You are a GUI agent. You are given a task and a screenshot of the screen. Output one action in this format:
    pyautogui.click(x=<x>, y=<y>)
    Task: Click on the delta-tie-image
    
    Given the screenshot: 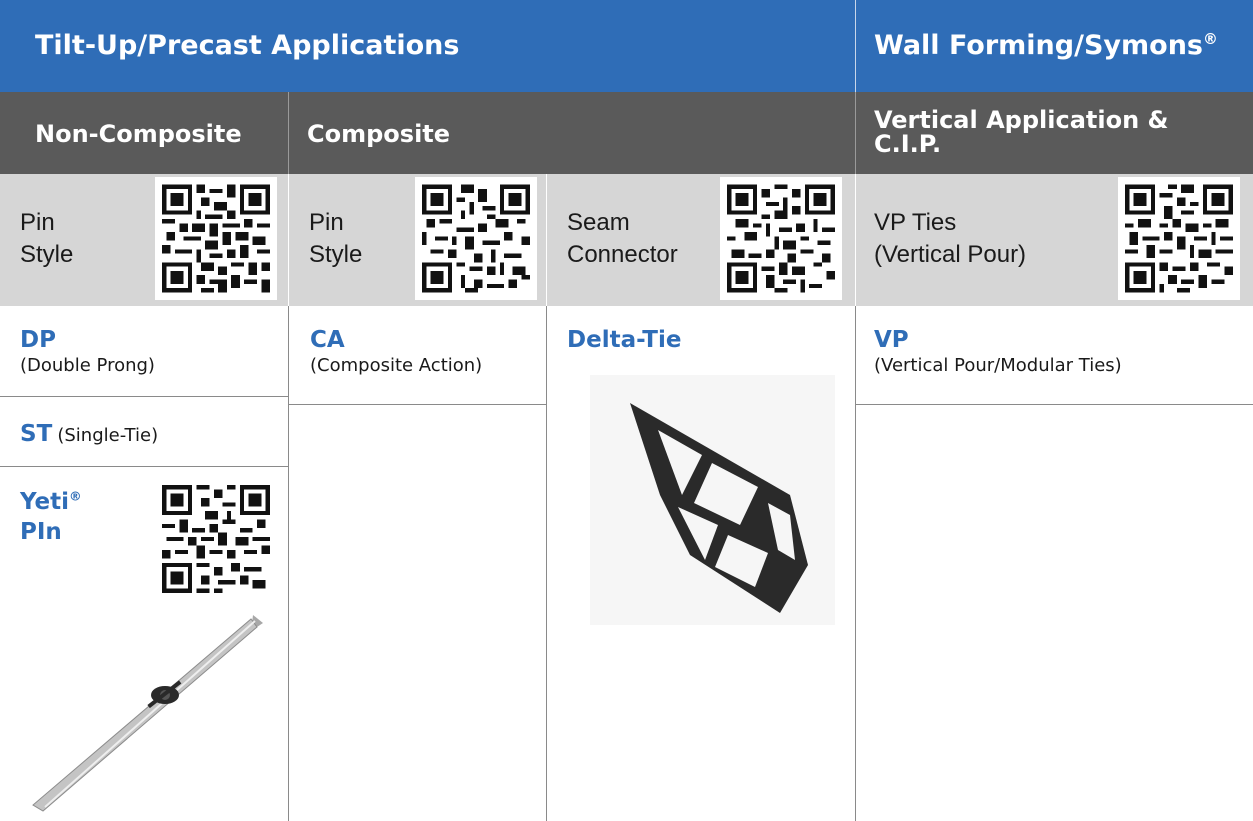 What is the action you would take?
    pyautogui.click(x=712, y=500)
    